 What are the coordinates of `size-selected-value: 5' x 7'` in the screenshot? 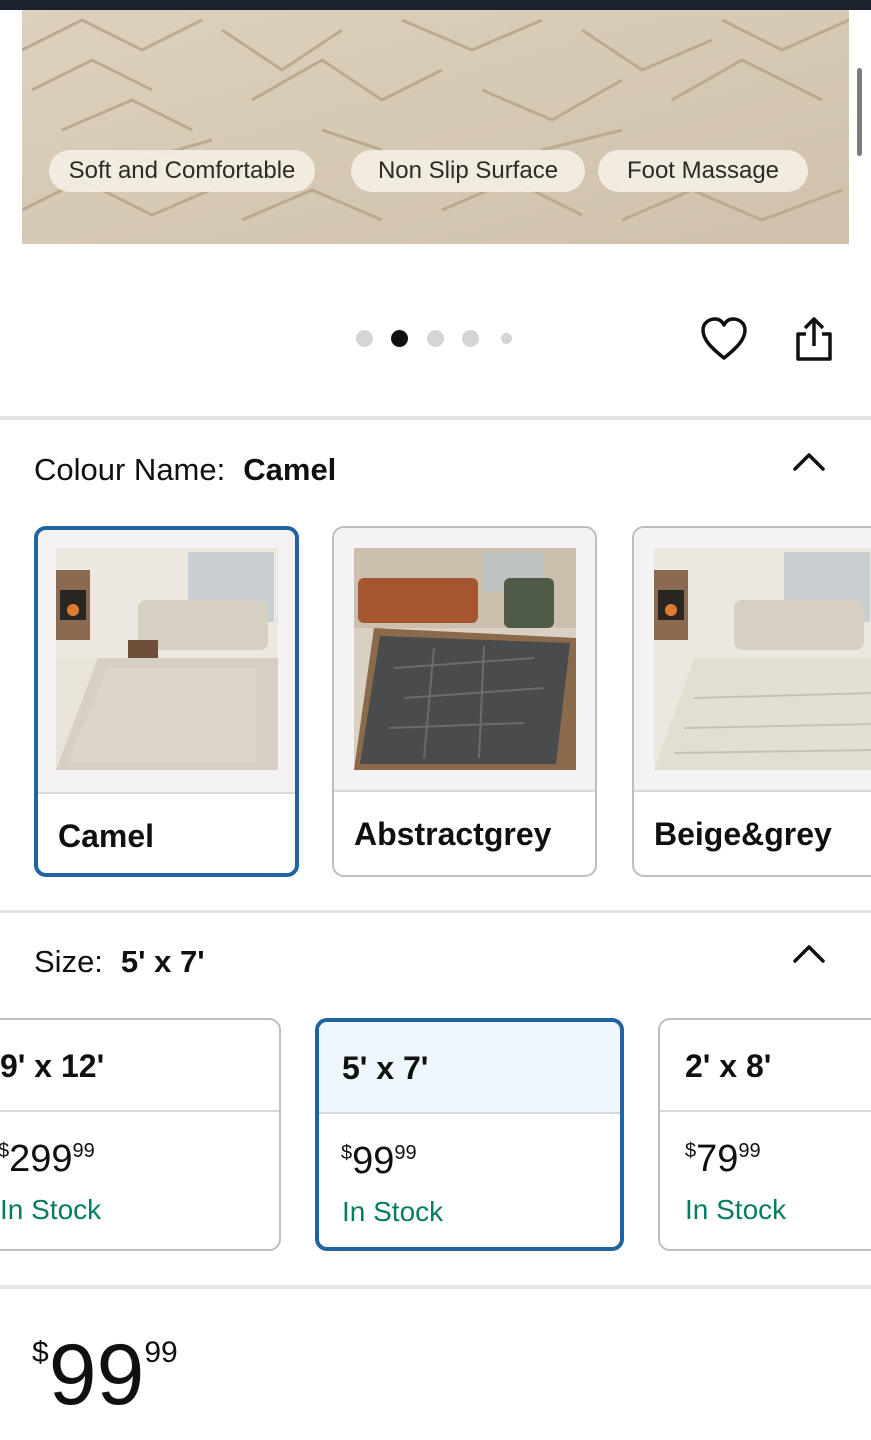 It's located at (162, 961).